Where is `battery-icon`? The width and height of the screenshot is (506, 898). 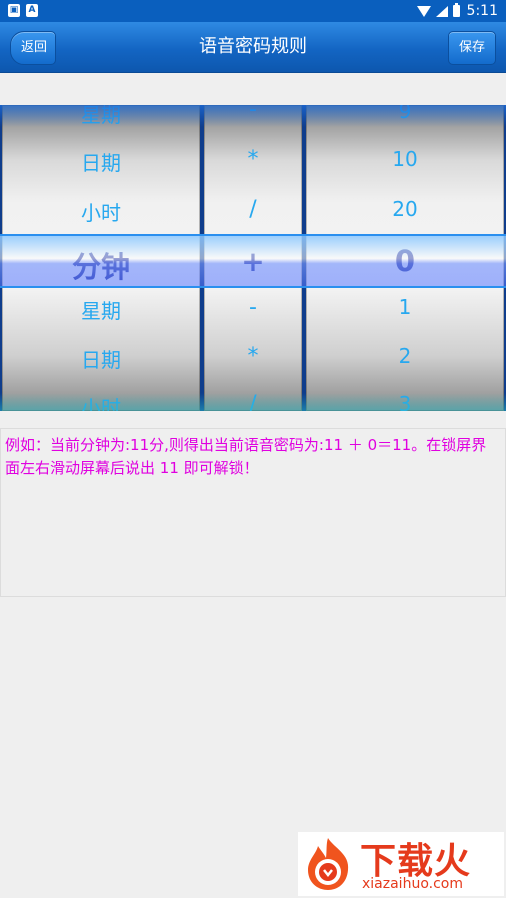 battery-icon is located at coordinates (456, 10).